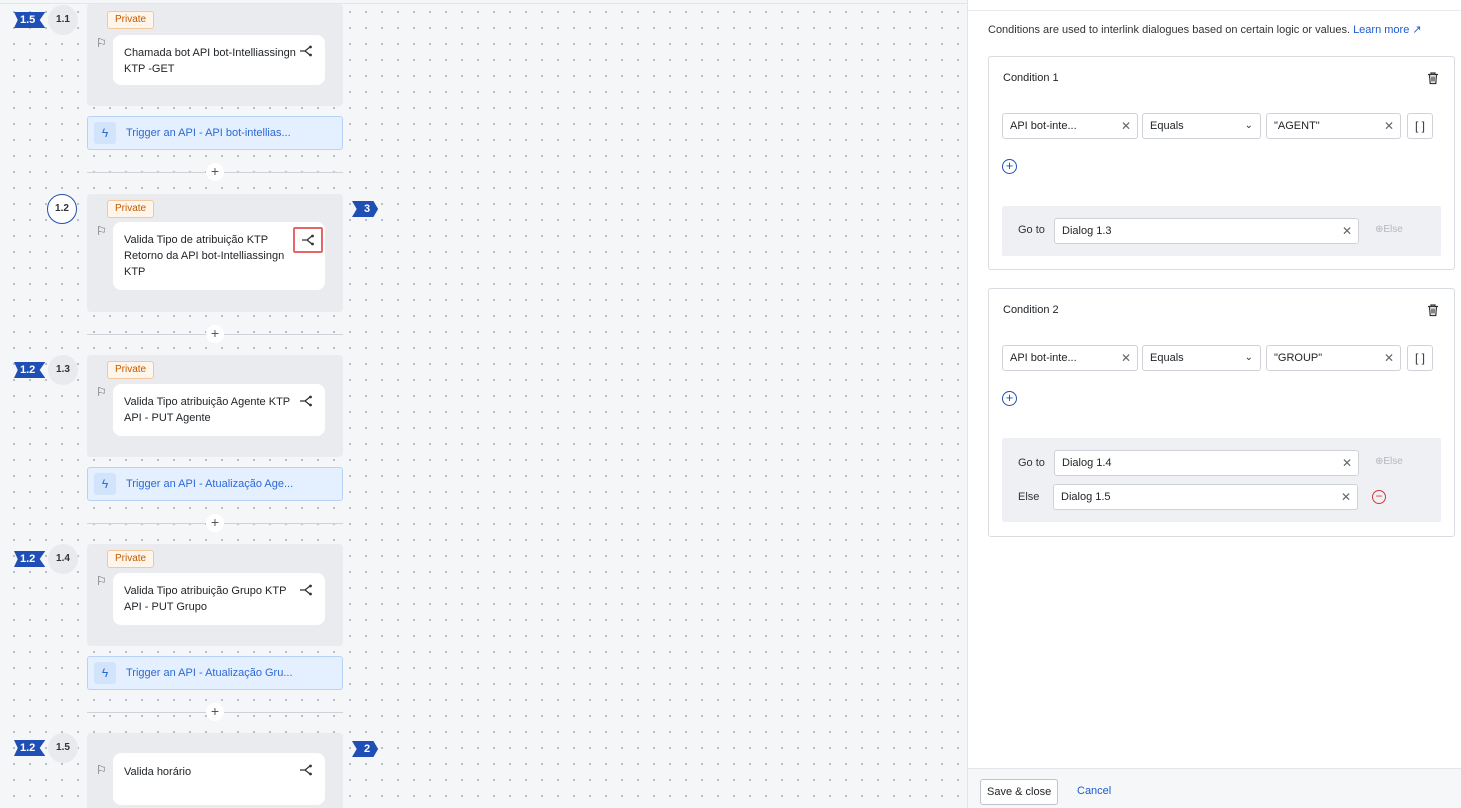 The width and height of the screenshot is (1461, 808). Describe the element at coordinates (1248, 357) in the screenshot. I see `chevron-down-icon: ⌄` at that location.